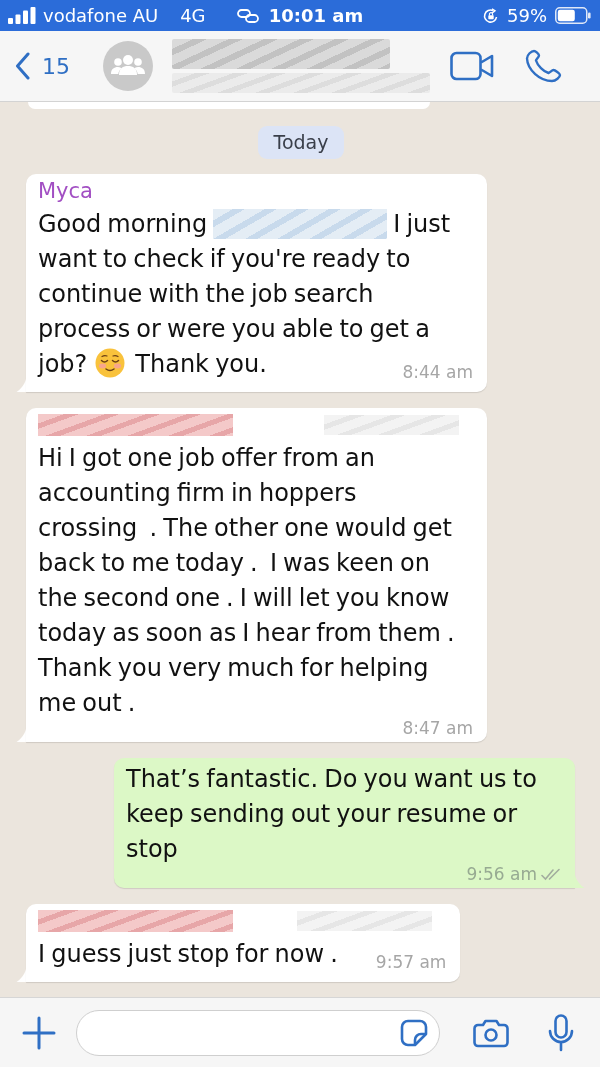 The height and width of the screenshot is (1067, 600). Describe the element at coordinates (110, 363) in the screenshot. I see `smiling-face-icon` at that location.